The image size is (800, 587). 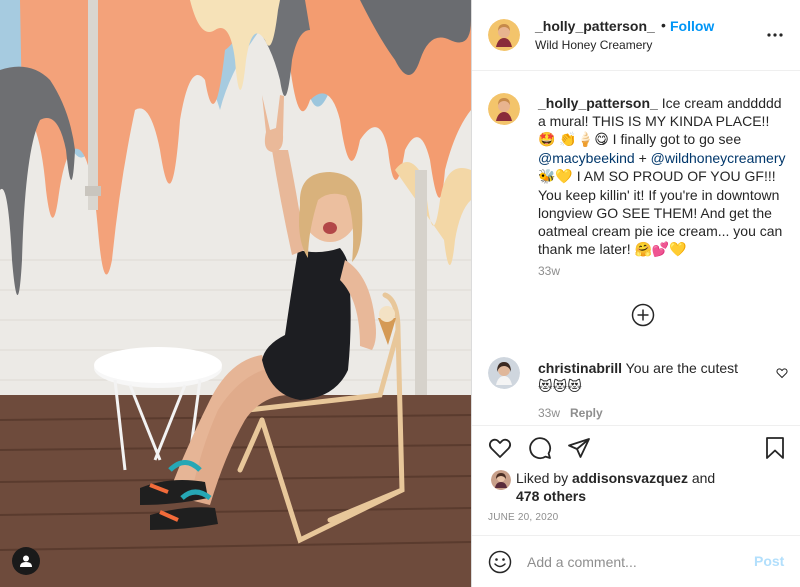 What do you see at coordinates (630, 478) in the screenshot?
I see `liked-by-user: addisonsvazquez` at bounding box center [630, 478].